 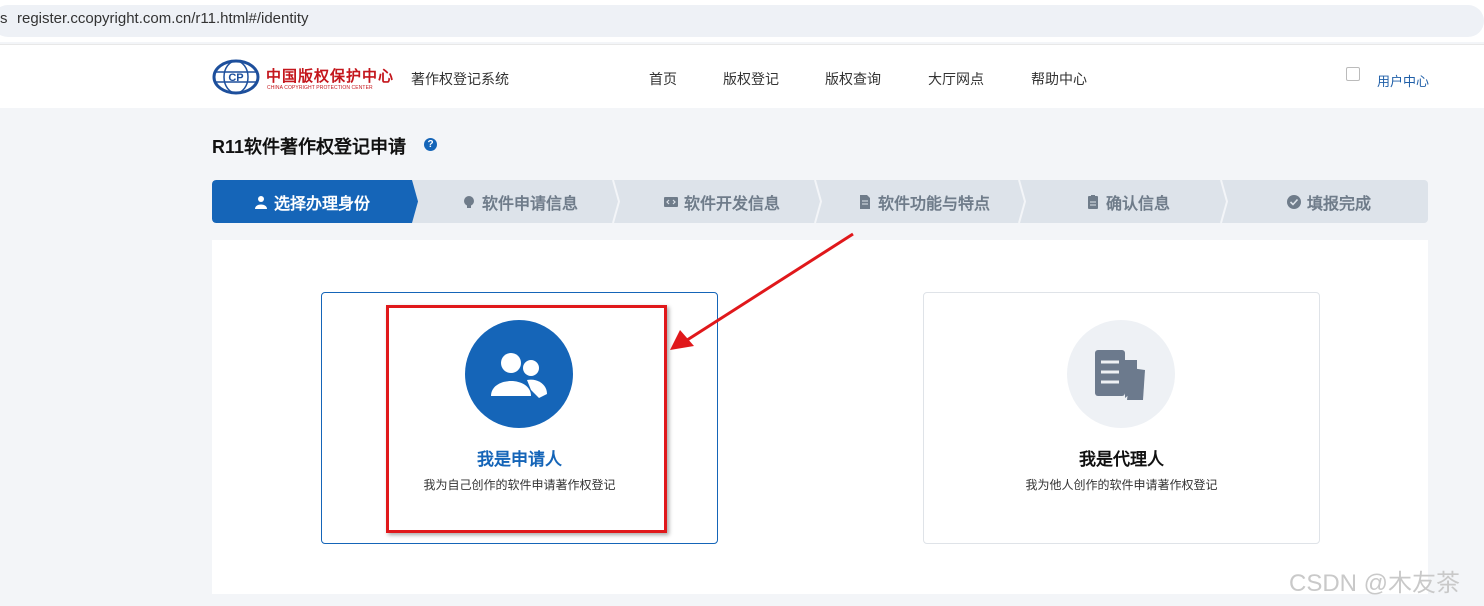 What do you see at coordinates (1137, 204) in the screenshot?
I see `step-label: 确认信息` at bounding box center [1137, 204].